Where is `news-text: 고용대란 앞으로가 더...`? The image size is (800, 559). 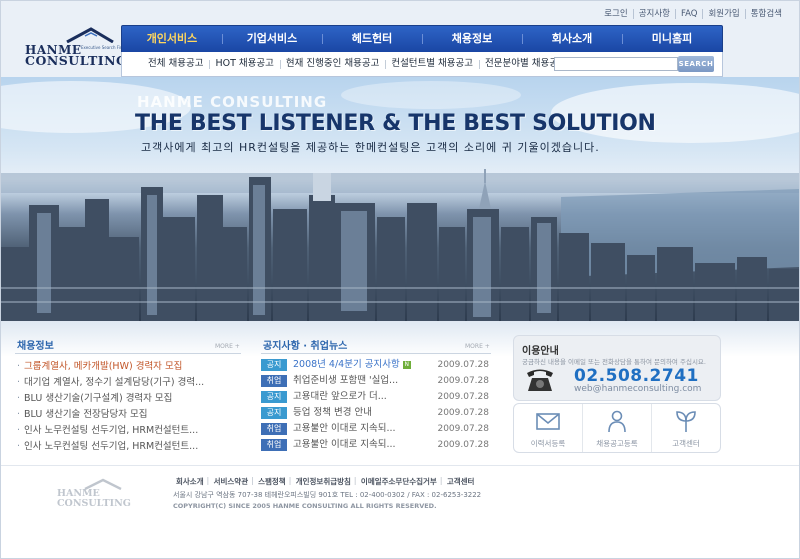 news-text: 고용대란 앞으로가 더... is located at coordinates (340, 396).